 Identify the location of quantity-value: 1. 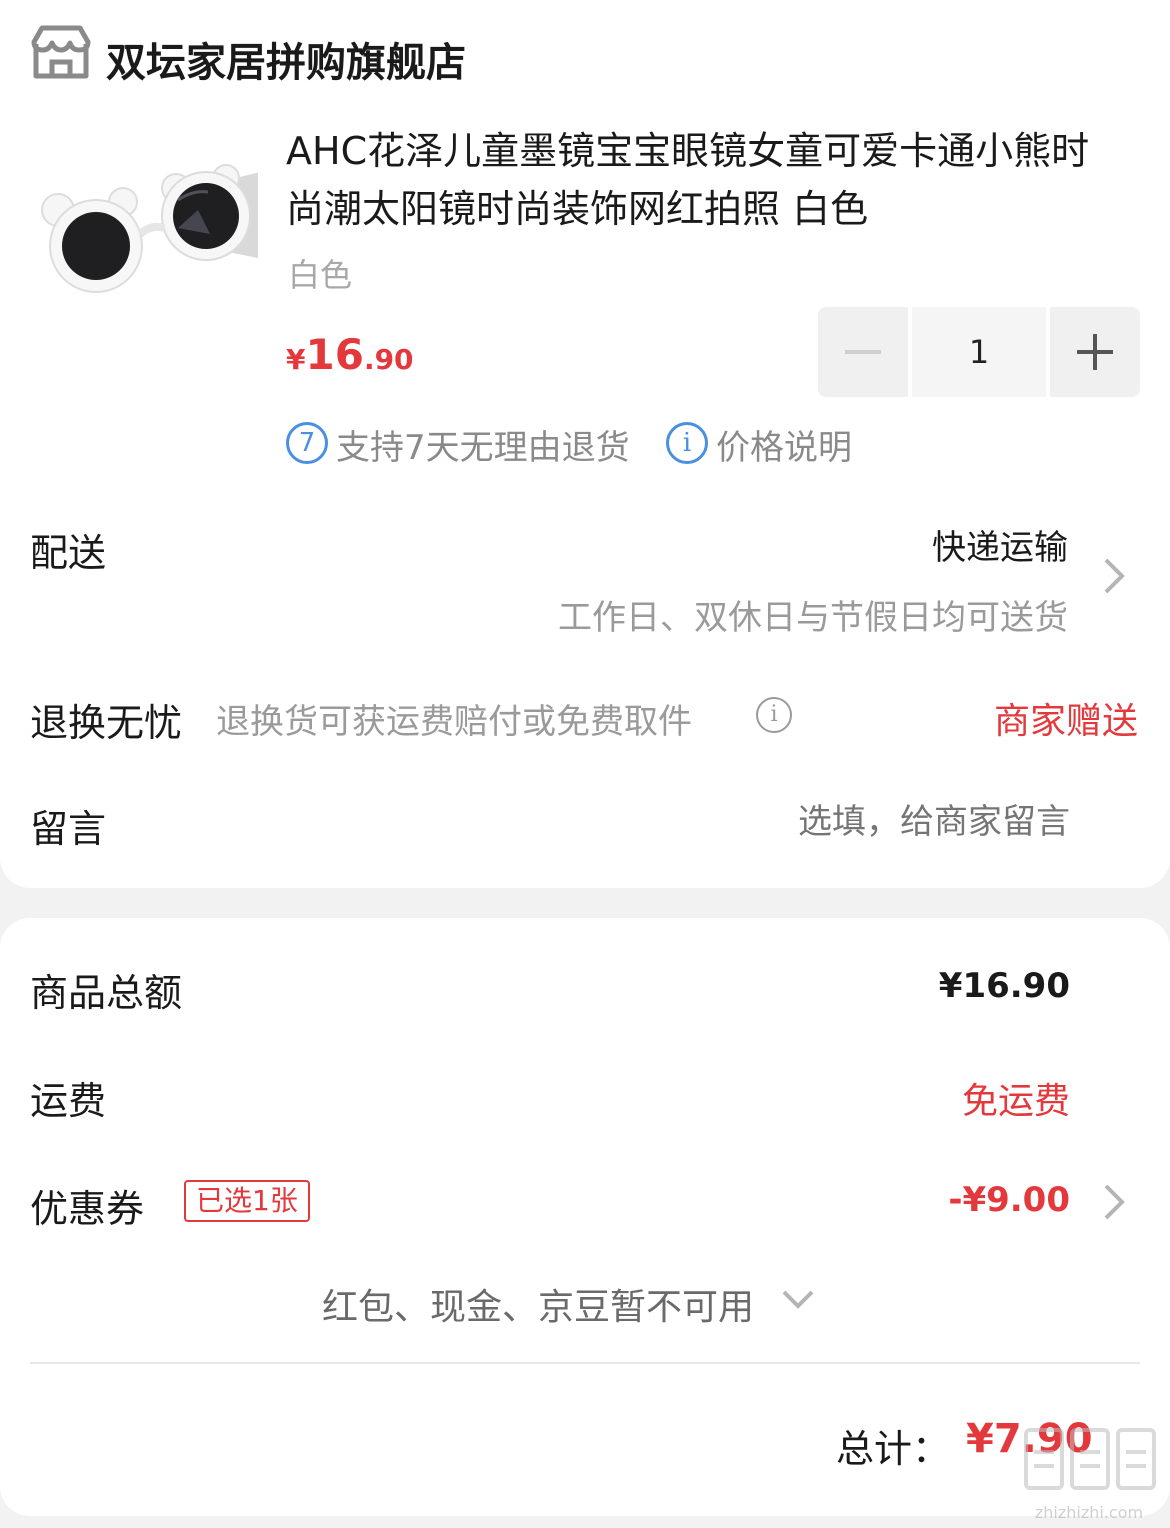
(979, 352).